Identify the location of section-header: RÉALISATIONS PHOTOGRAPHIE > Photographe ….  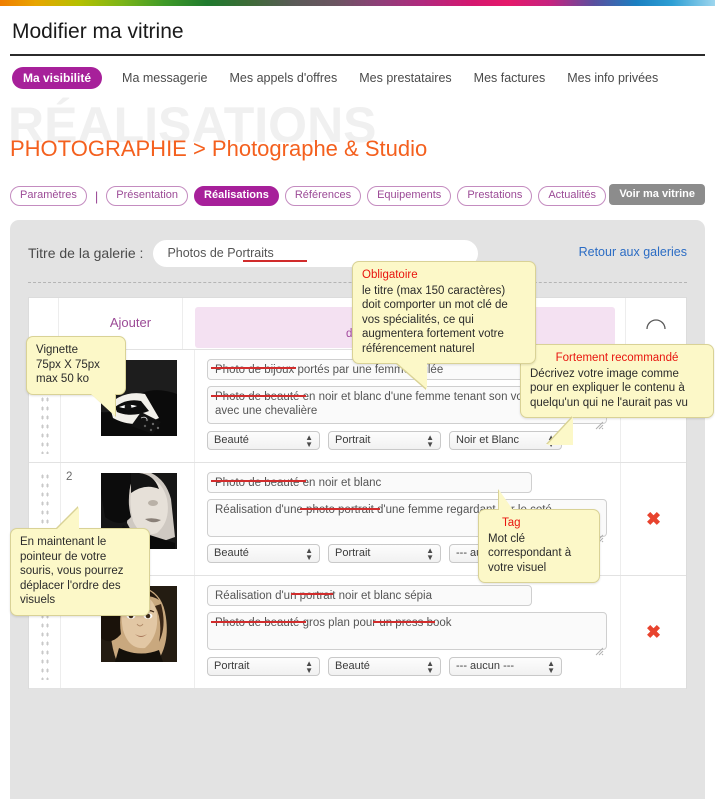
(357, 142).